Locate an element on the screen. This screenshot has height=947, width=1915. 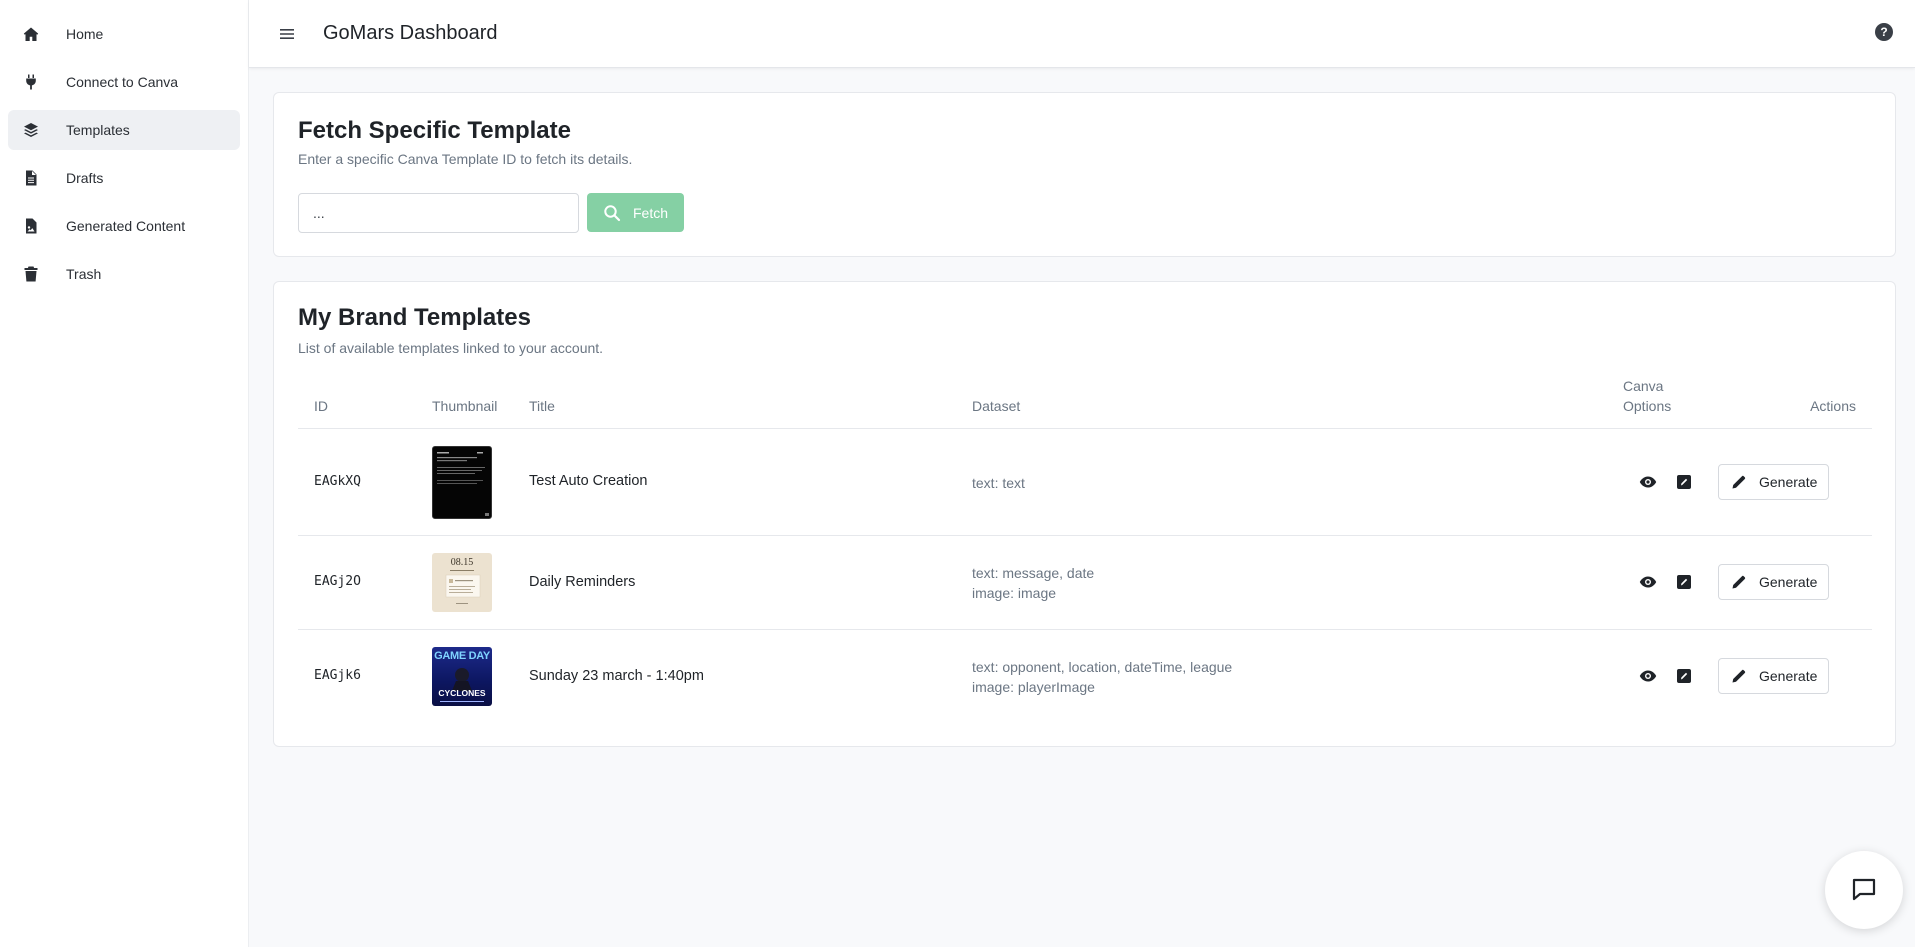
fetch-card-title: Fetch Specific Template is located at coordinates (434, 130).